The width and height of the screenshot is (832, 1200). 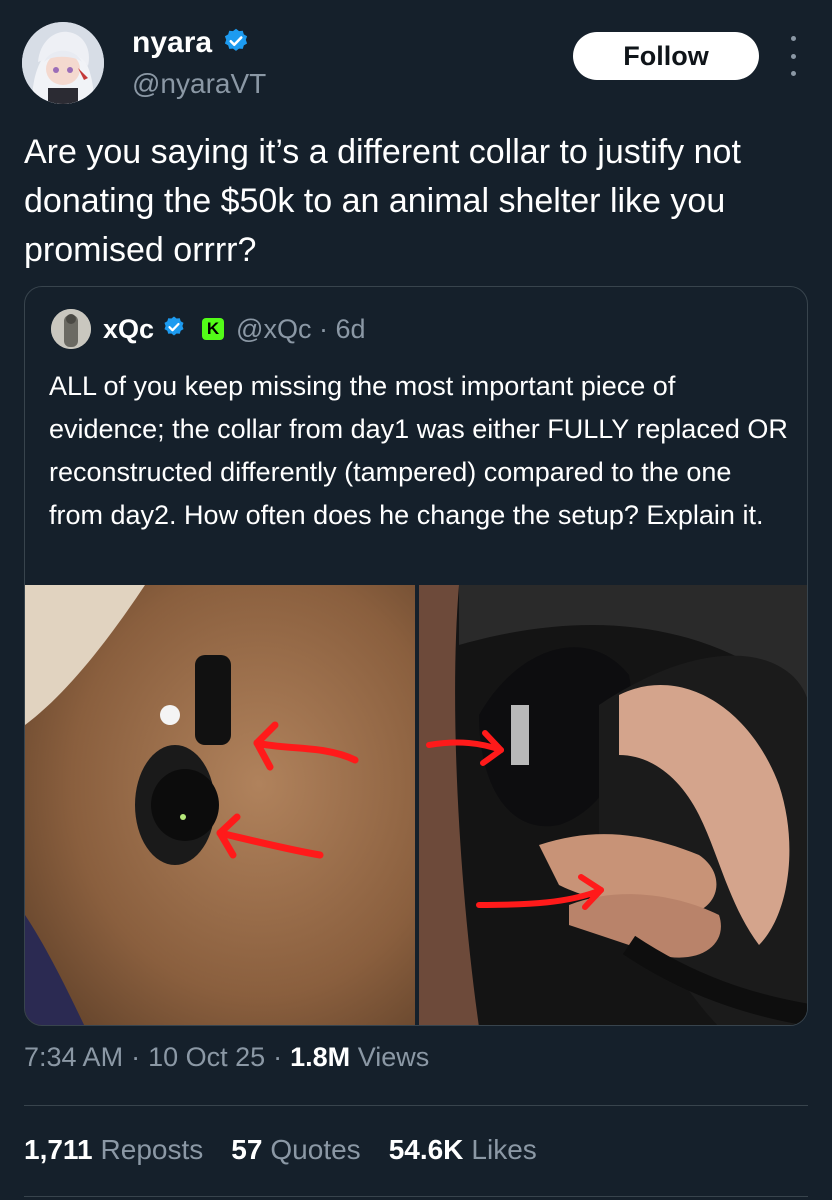 What do you see at coordinates (152, 1149) in the screenshot?
I see `reposts-label: Reposts` at bounding box center [152, 1149].